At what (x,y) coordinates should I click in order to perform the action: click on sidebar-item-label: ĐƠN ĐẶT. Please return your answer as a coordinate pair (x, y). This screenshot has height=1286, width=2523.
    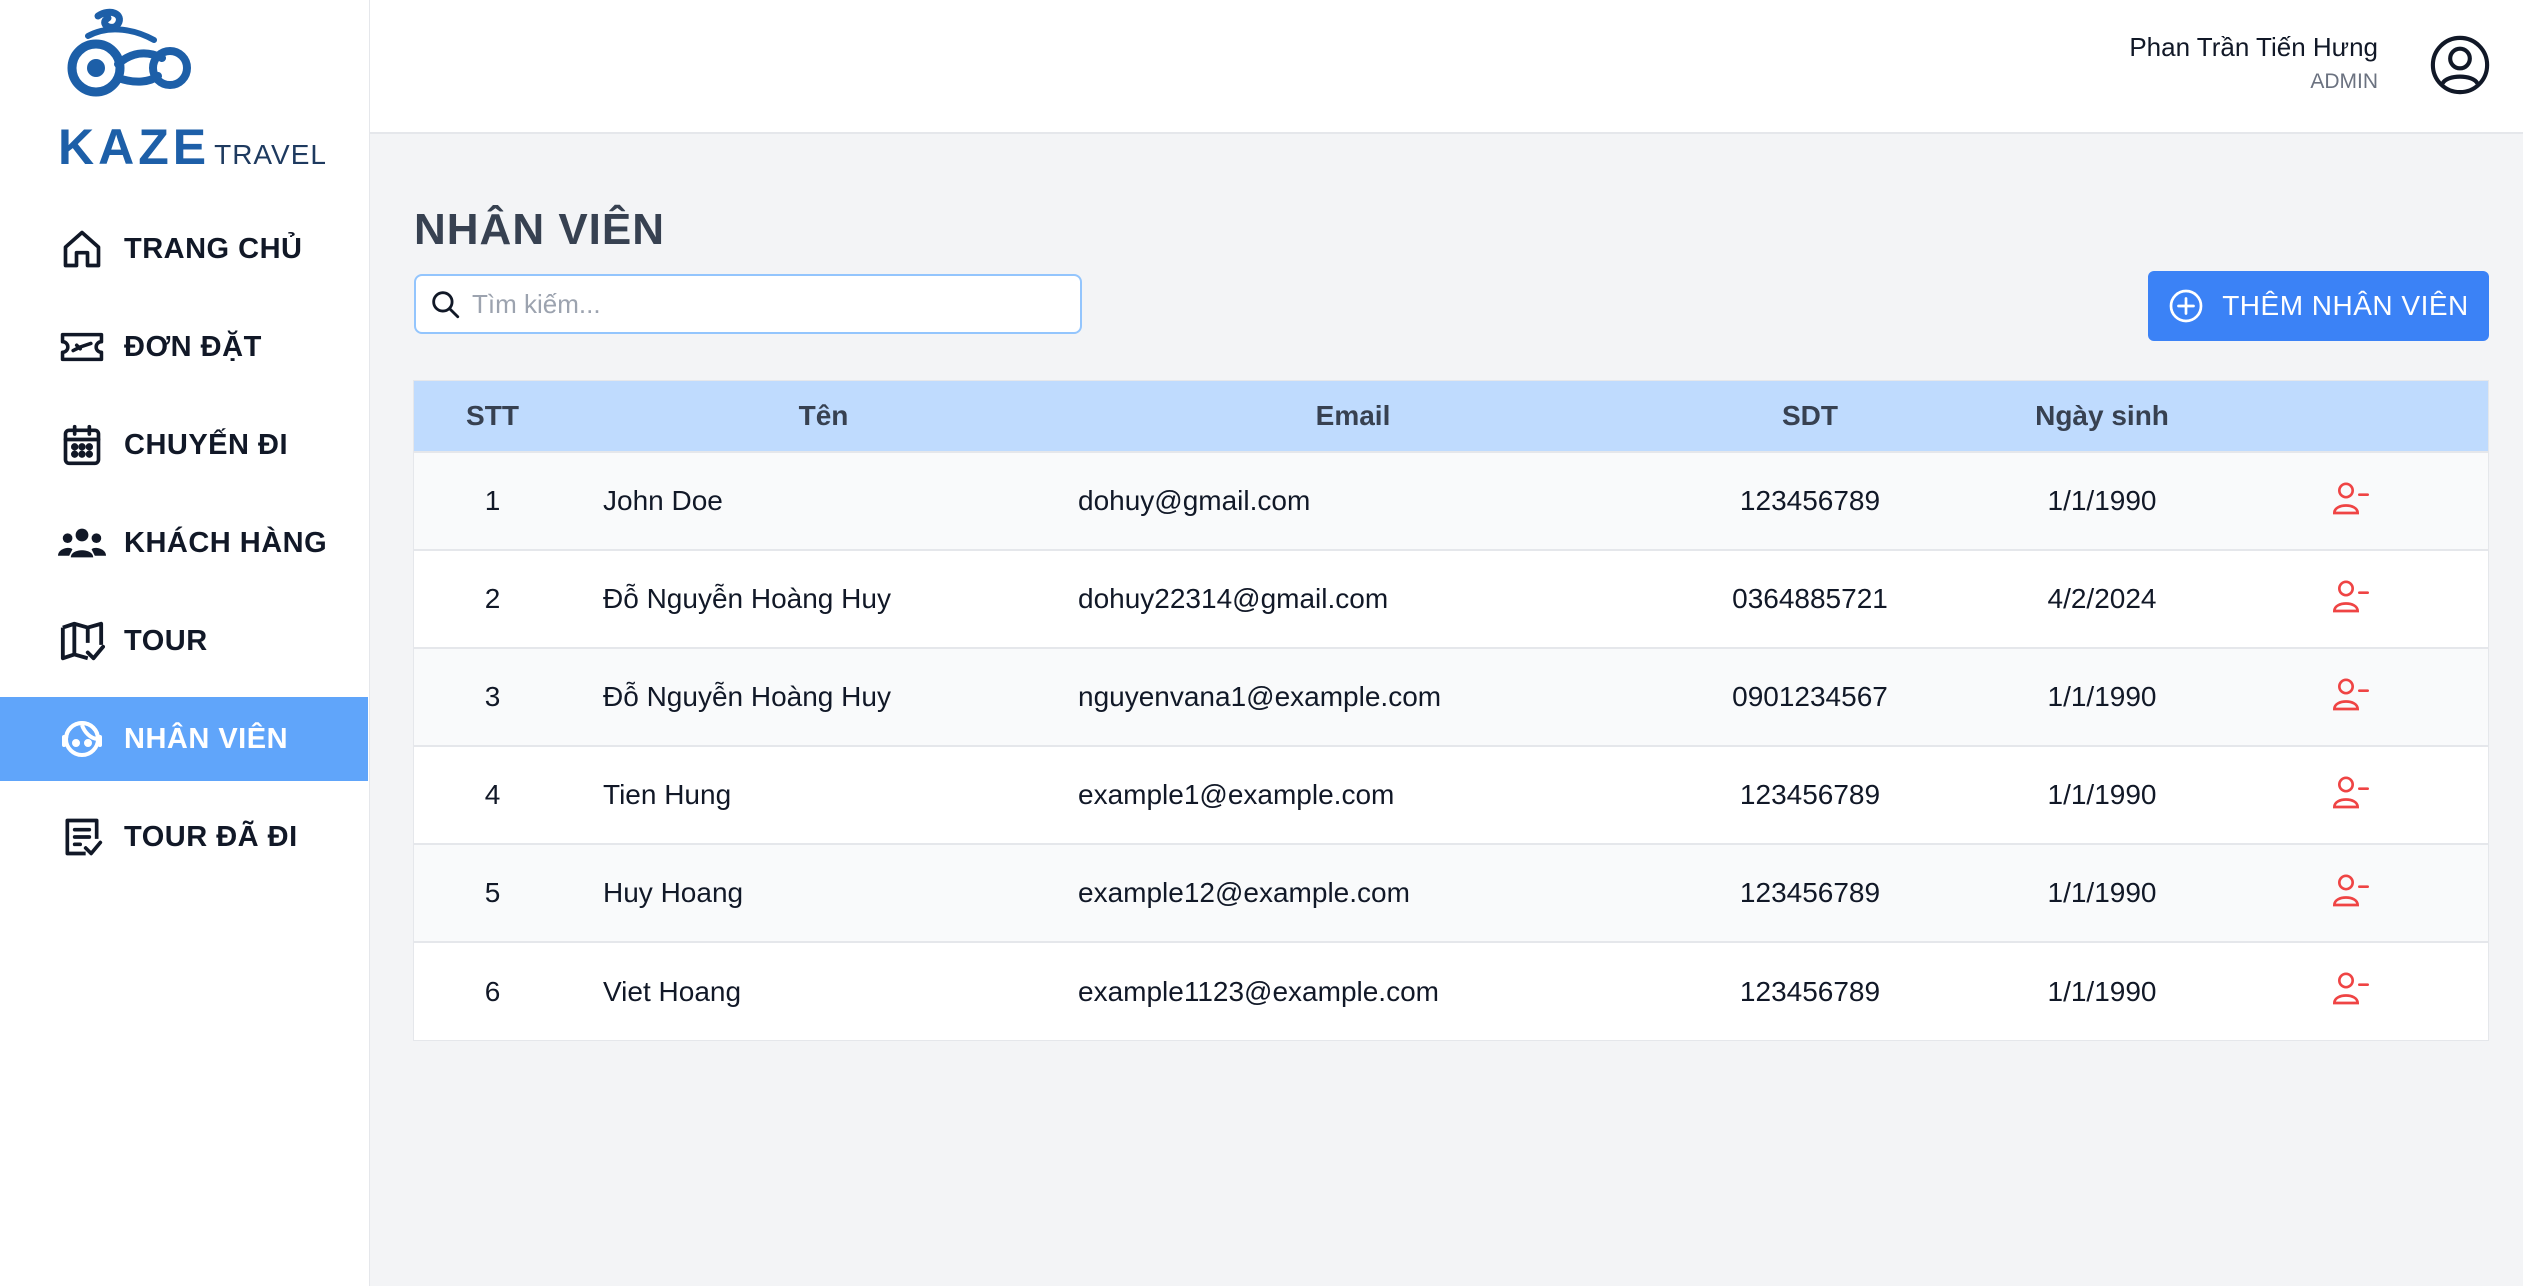
    Looking at the image, I should click on (193, 346).